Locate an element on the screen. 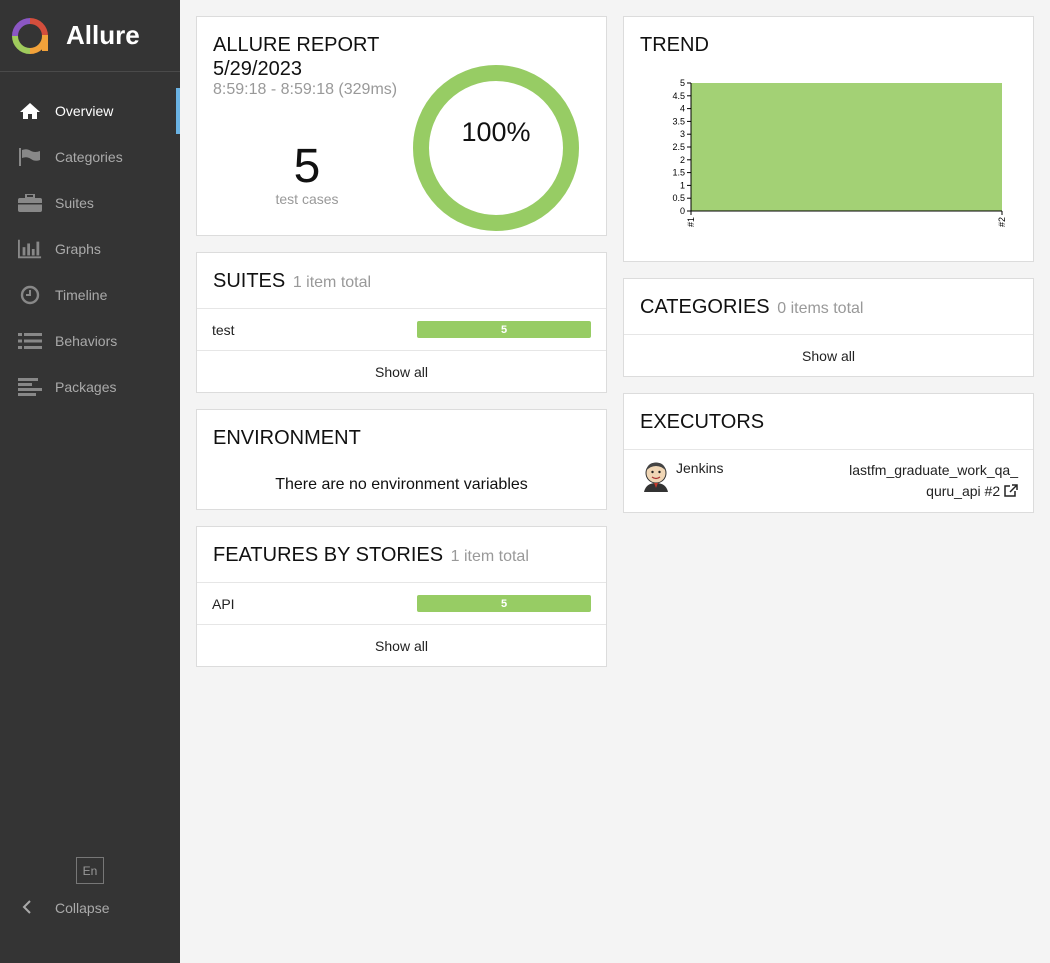 Image resolution: width=1050 pixels, height=963 pixels. feature-status-bar: 5 is located at coordinates (504, 603).